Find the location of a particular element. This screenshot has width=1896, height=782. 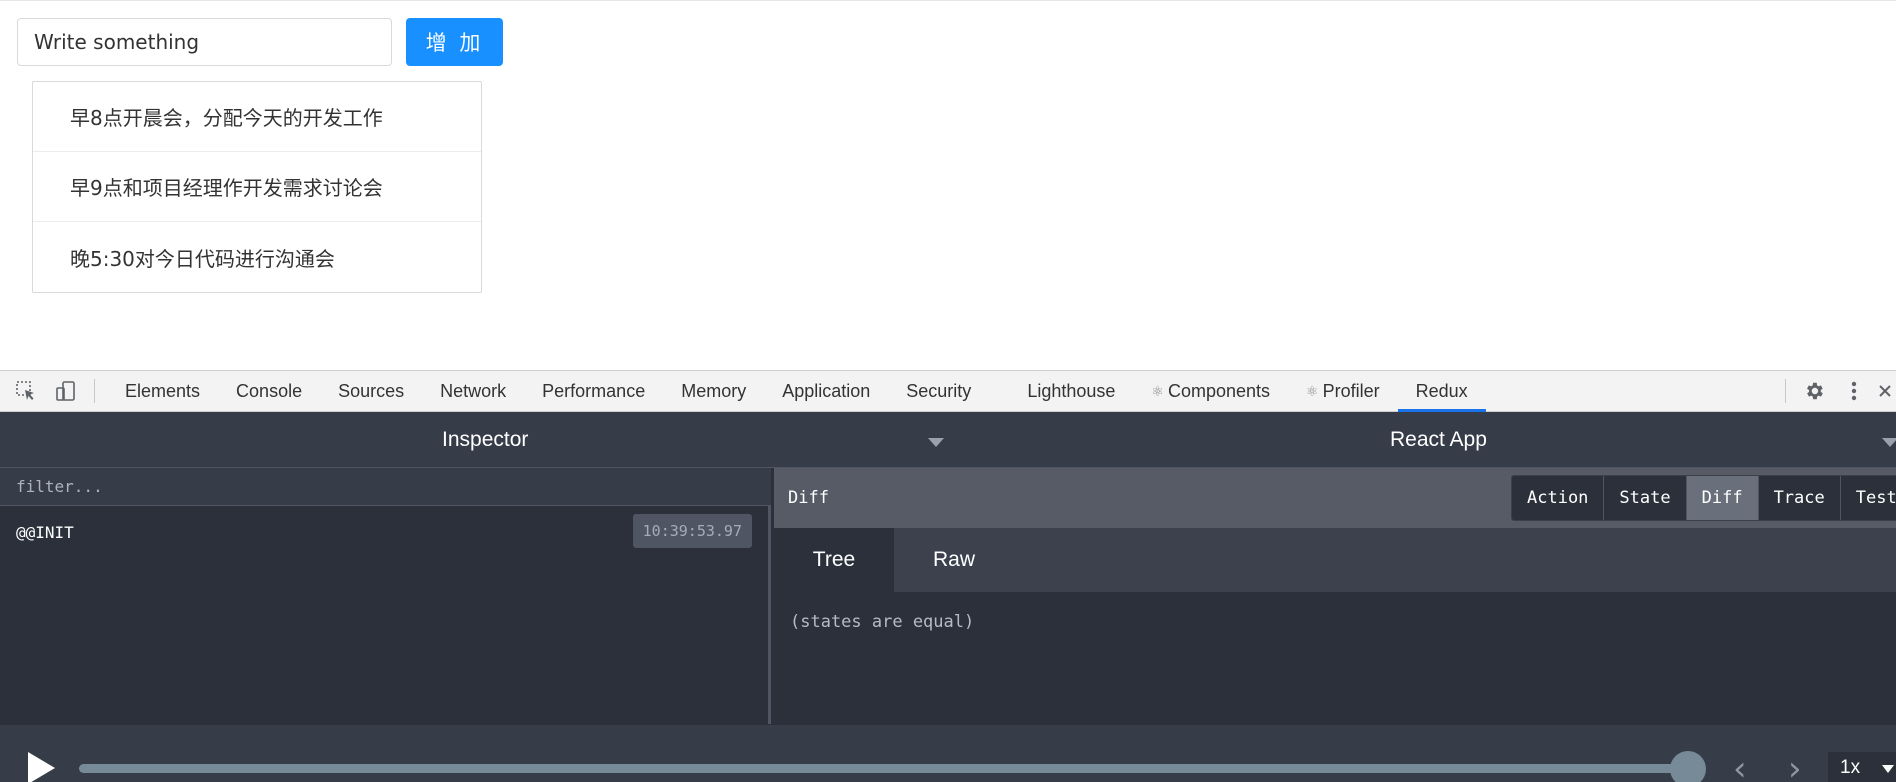

devtools-actions is located at coordinates (1836, 391).